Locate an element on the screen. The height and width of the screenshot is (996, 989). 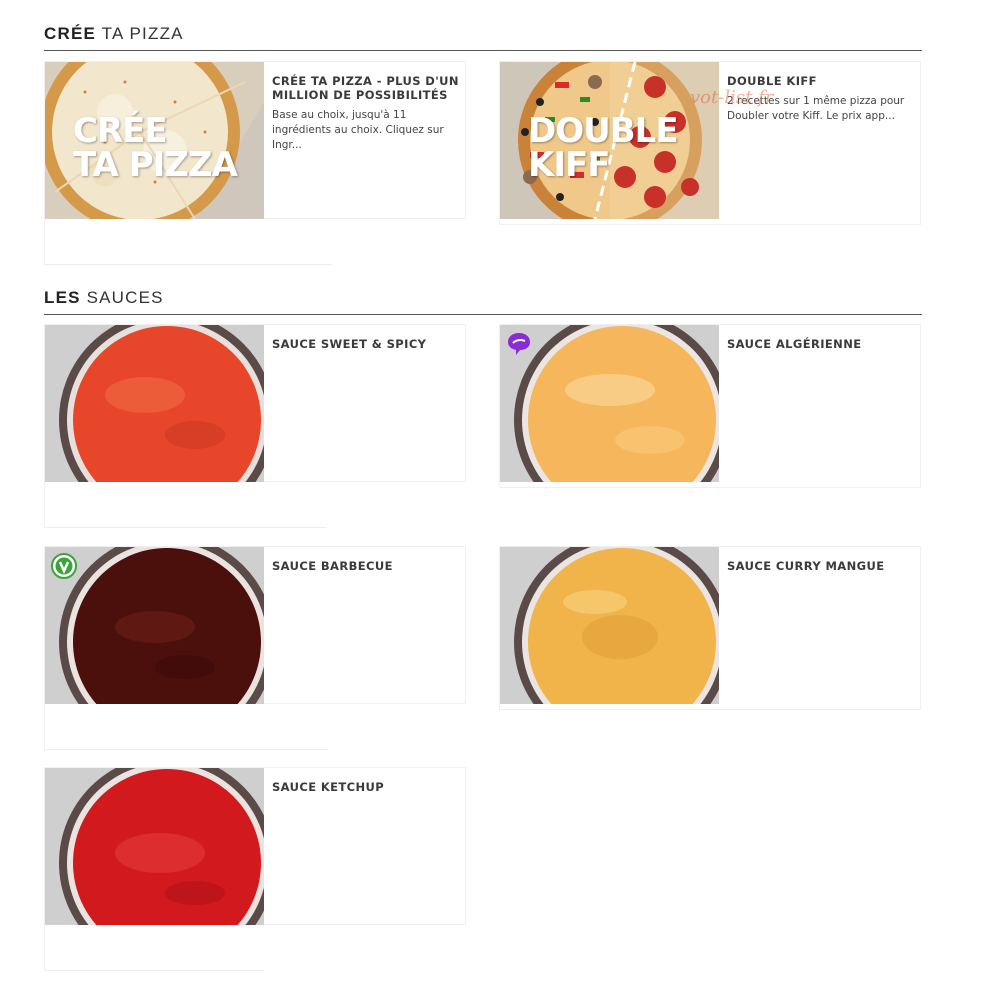
product-image: DOUBLE KIFF is located at coordinates (609, 140).